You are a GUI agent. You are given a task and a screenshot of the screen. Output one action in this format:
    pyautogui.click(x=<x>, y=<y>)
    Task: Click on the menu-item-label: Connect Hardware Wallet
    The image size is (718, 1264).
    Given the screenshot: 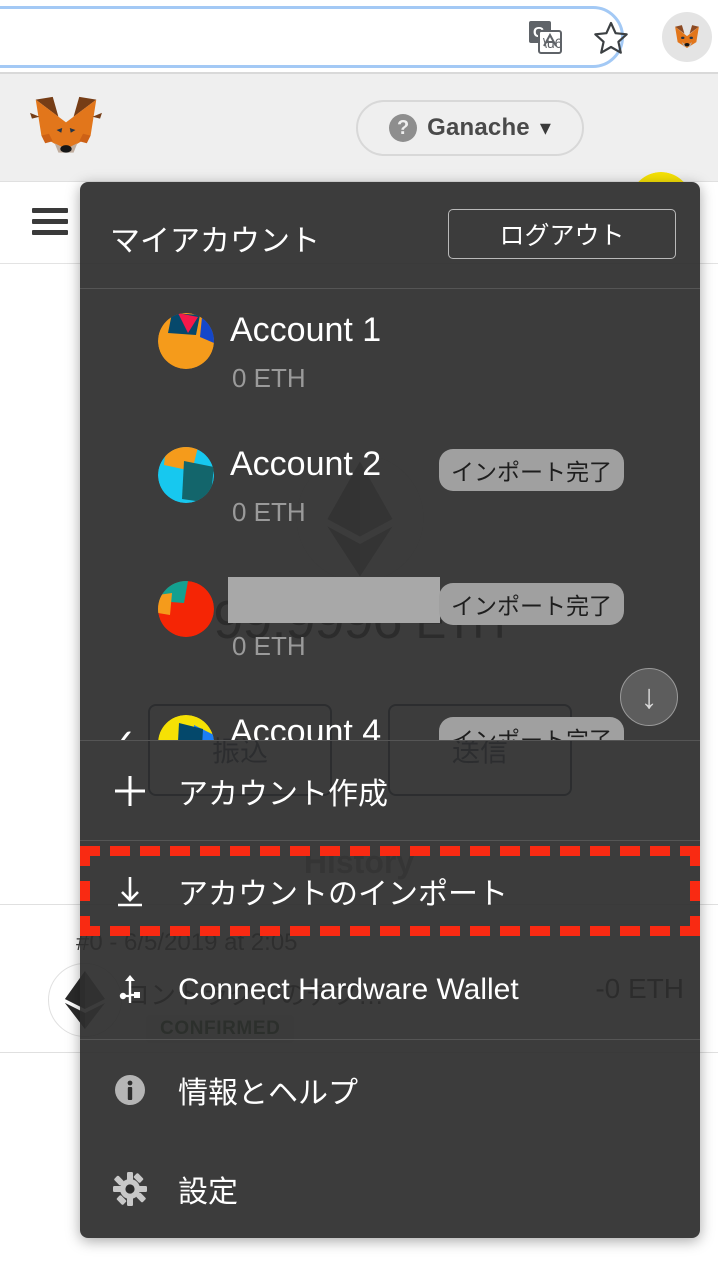 What is the action you would take?
    pyautogui.click(x=348, y=989)
    